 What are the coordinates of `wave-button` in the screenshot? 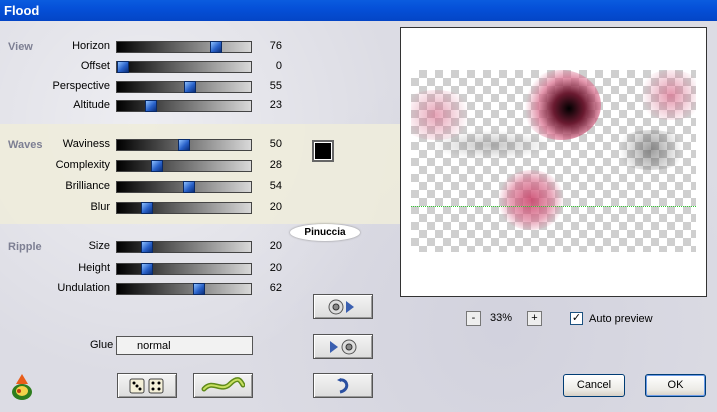 It's located at (223, 385).